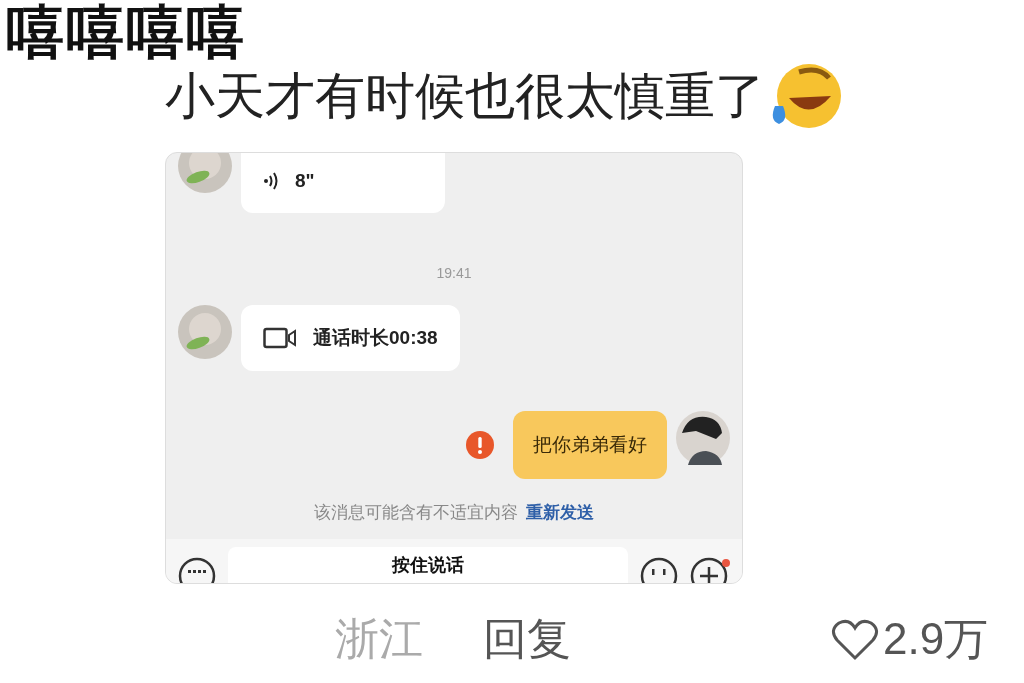  Describe the element at coordinates (280, 338) in the screenshot. I see `video-camera-icon` at that location.